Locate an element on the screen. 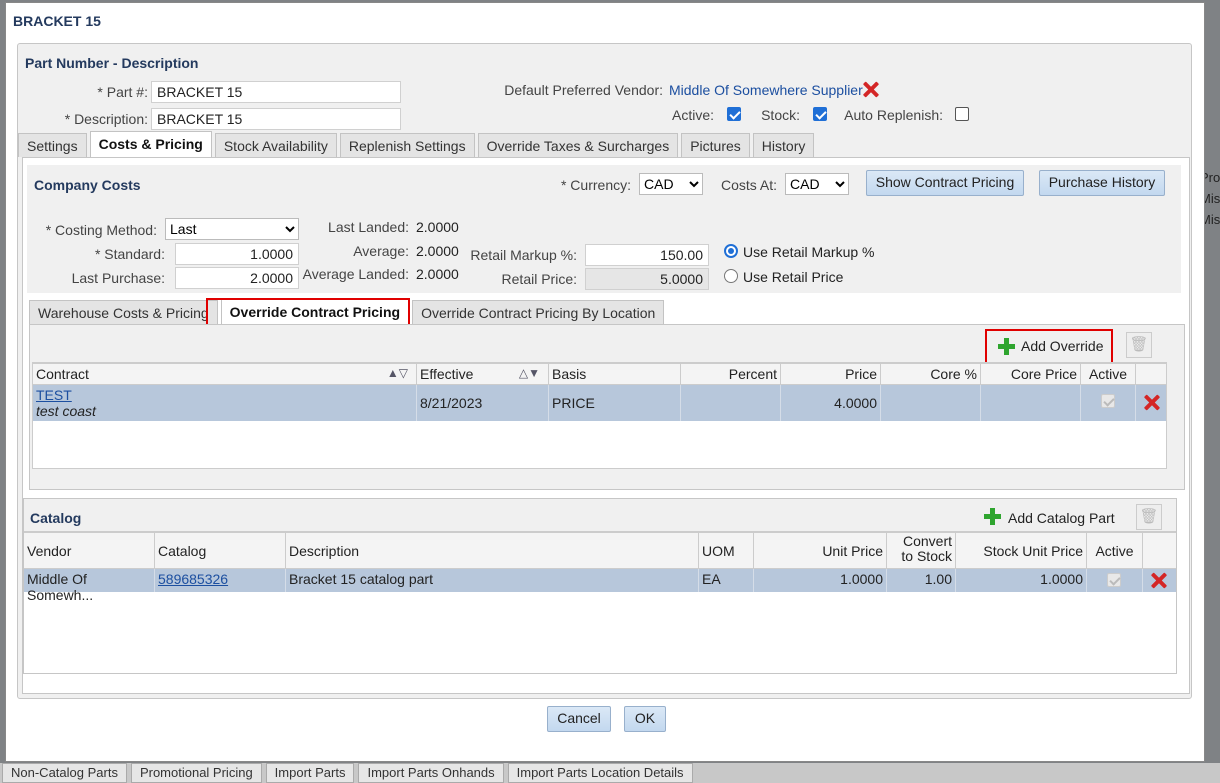  use-retail-markup-radio is located at coordinates (731, 251).